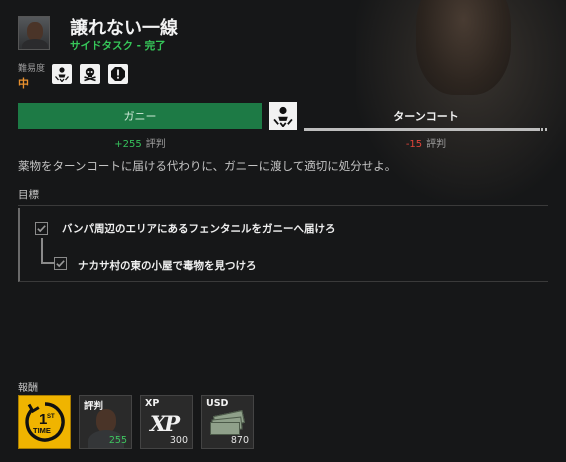  Describe the element at coordinates (32, 69) in the screenshot. I see `difficulty-label: 難易度` at that location.